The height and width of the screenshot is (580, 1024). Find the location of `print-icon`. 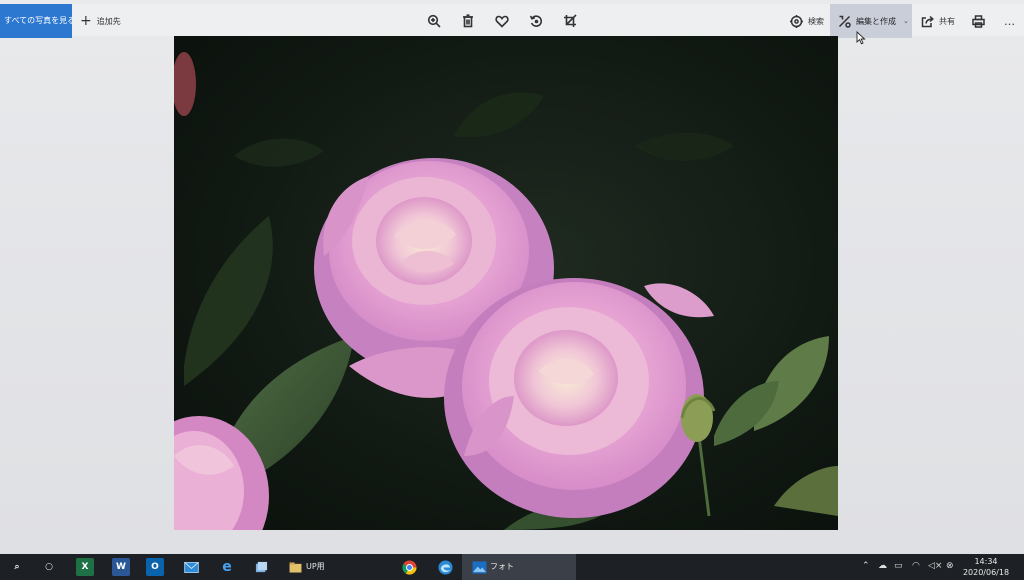

print-icon is located at coordinates (978, 21).